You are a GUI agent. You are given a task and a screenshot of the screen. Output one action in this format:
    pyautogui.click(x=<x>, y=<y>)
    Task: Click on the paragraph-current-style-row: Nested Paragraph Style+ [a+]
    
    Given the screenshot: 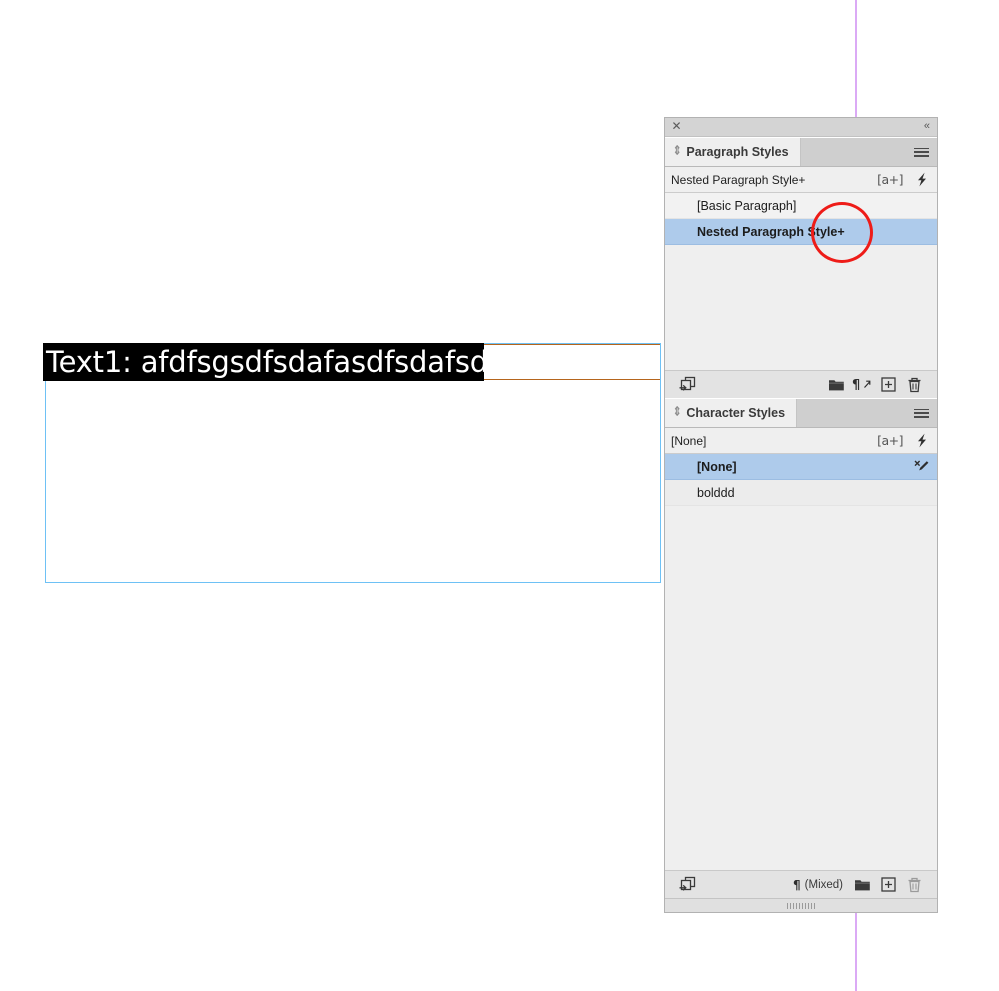 What is the action you would take?
    pyautogui.click(x=801, y=180)
    